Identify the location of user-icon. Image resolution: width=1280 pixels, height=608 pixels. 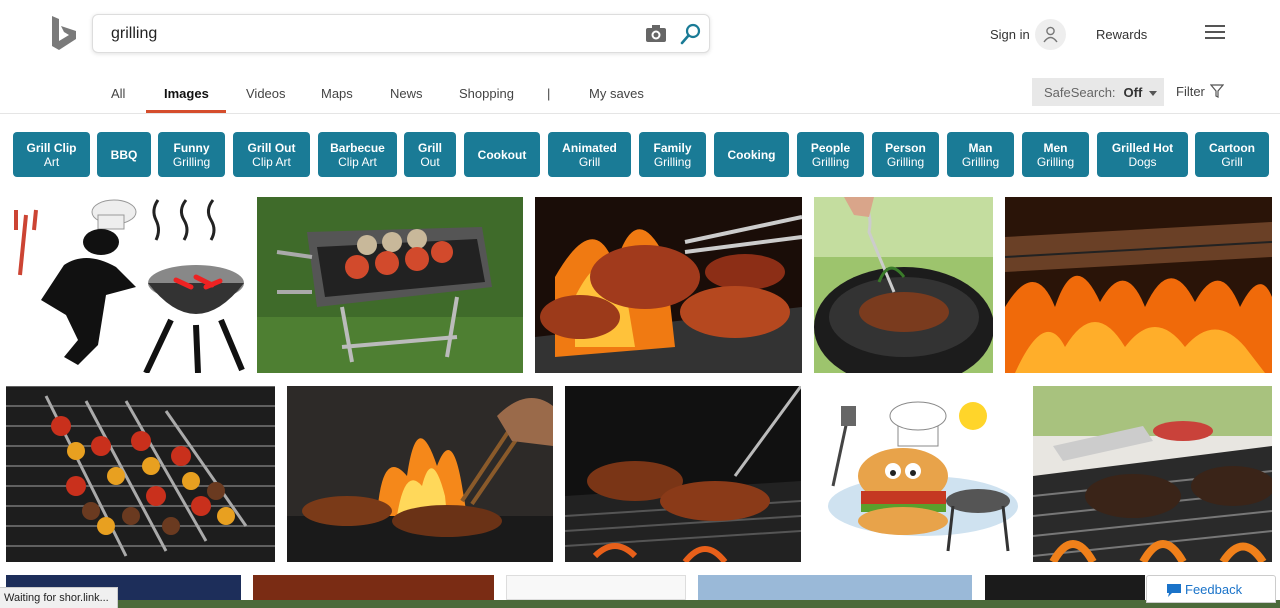
(1050, 34).